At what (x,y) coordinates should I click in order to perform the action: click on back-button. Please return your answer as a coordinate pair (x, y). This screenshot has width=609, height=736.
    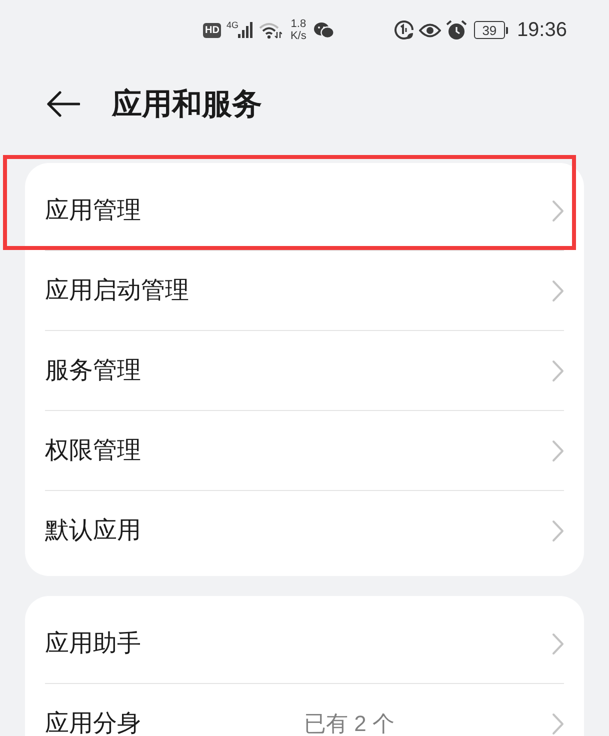
    Looking at the image, I should click on (63, 104).